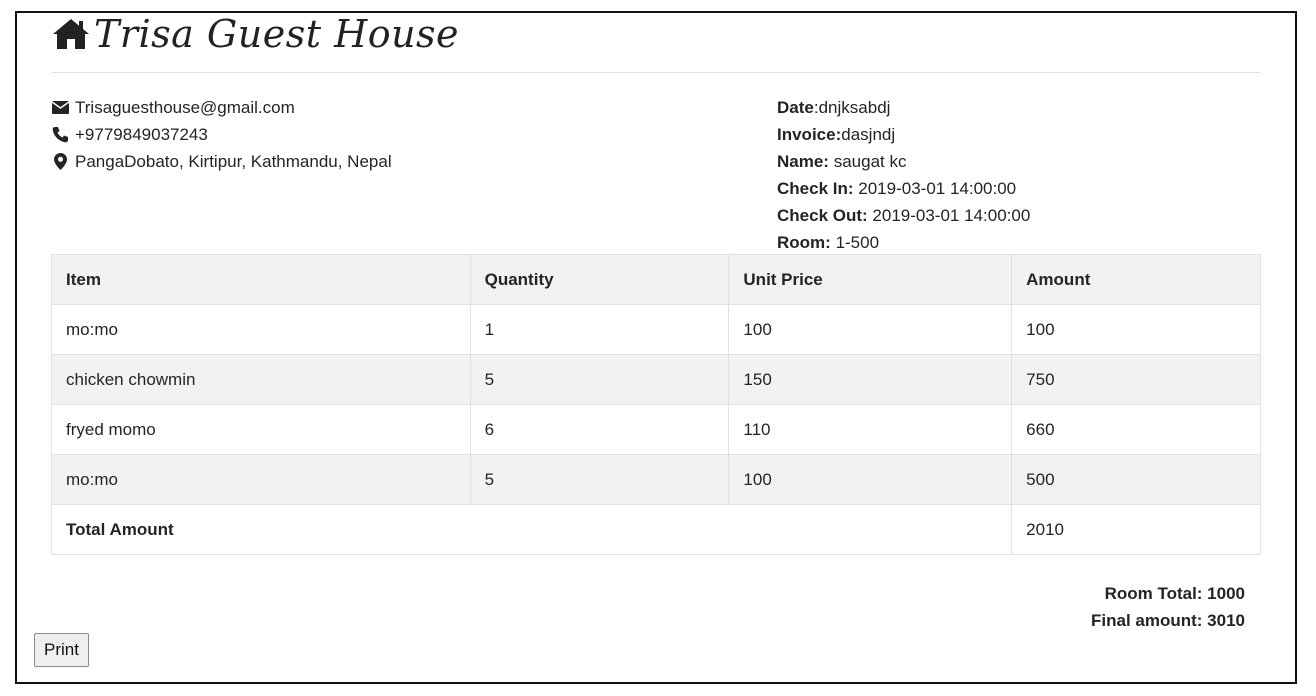  I want to click on envelope-icon, so click(60, 108).